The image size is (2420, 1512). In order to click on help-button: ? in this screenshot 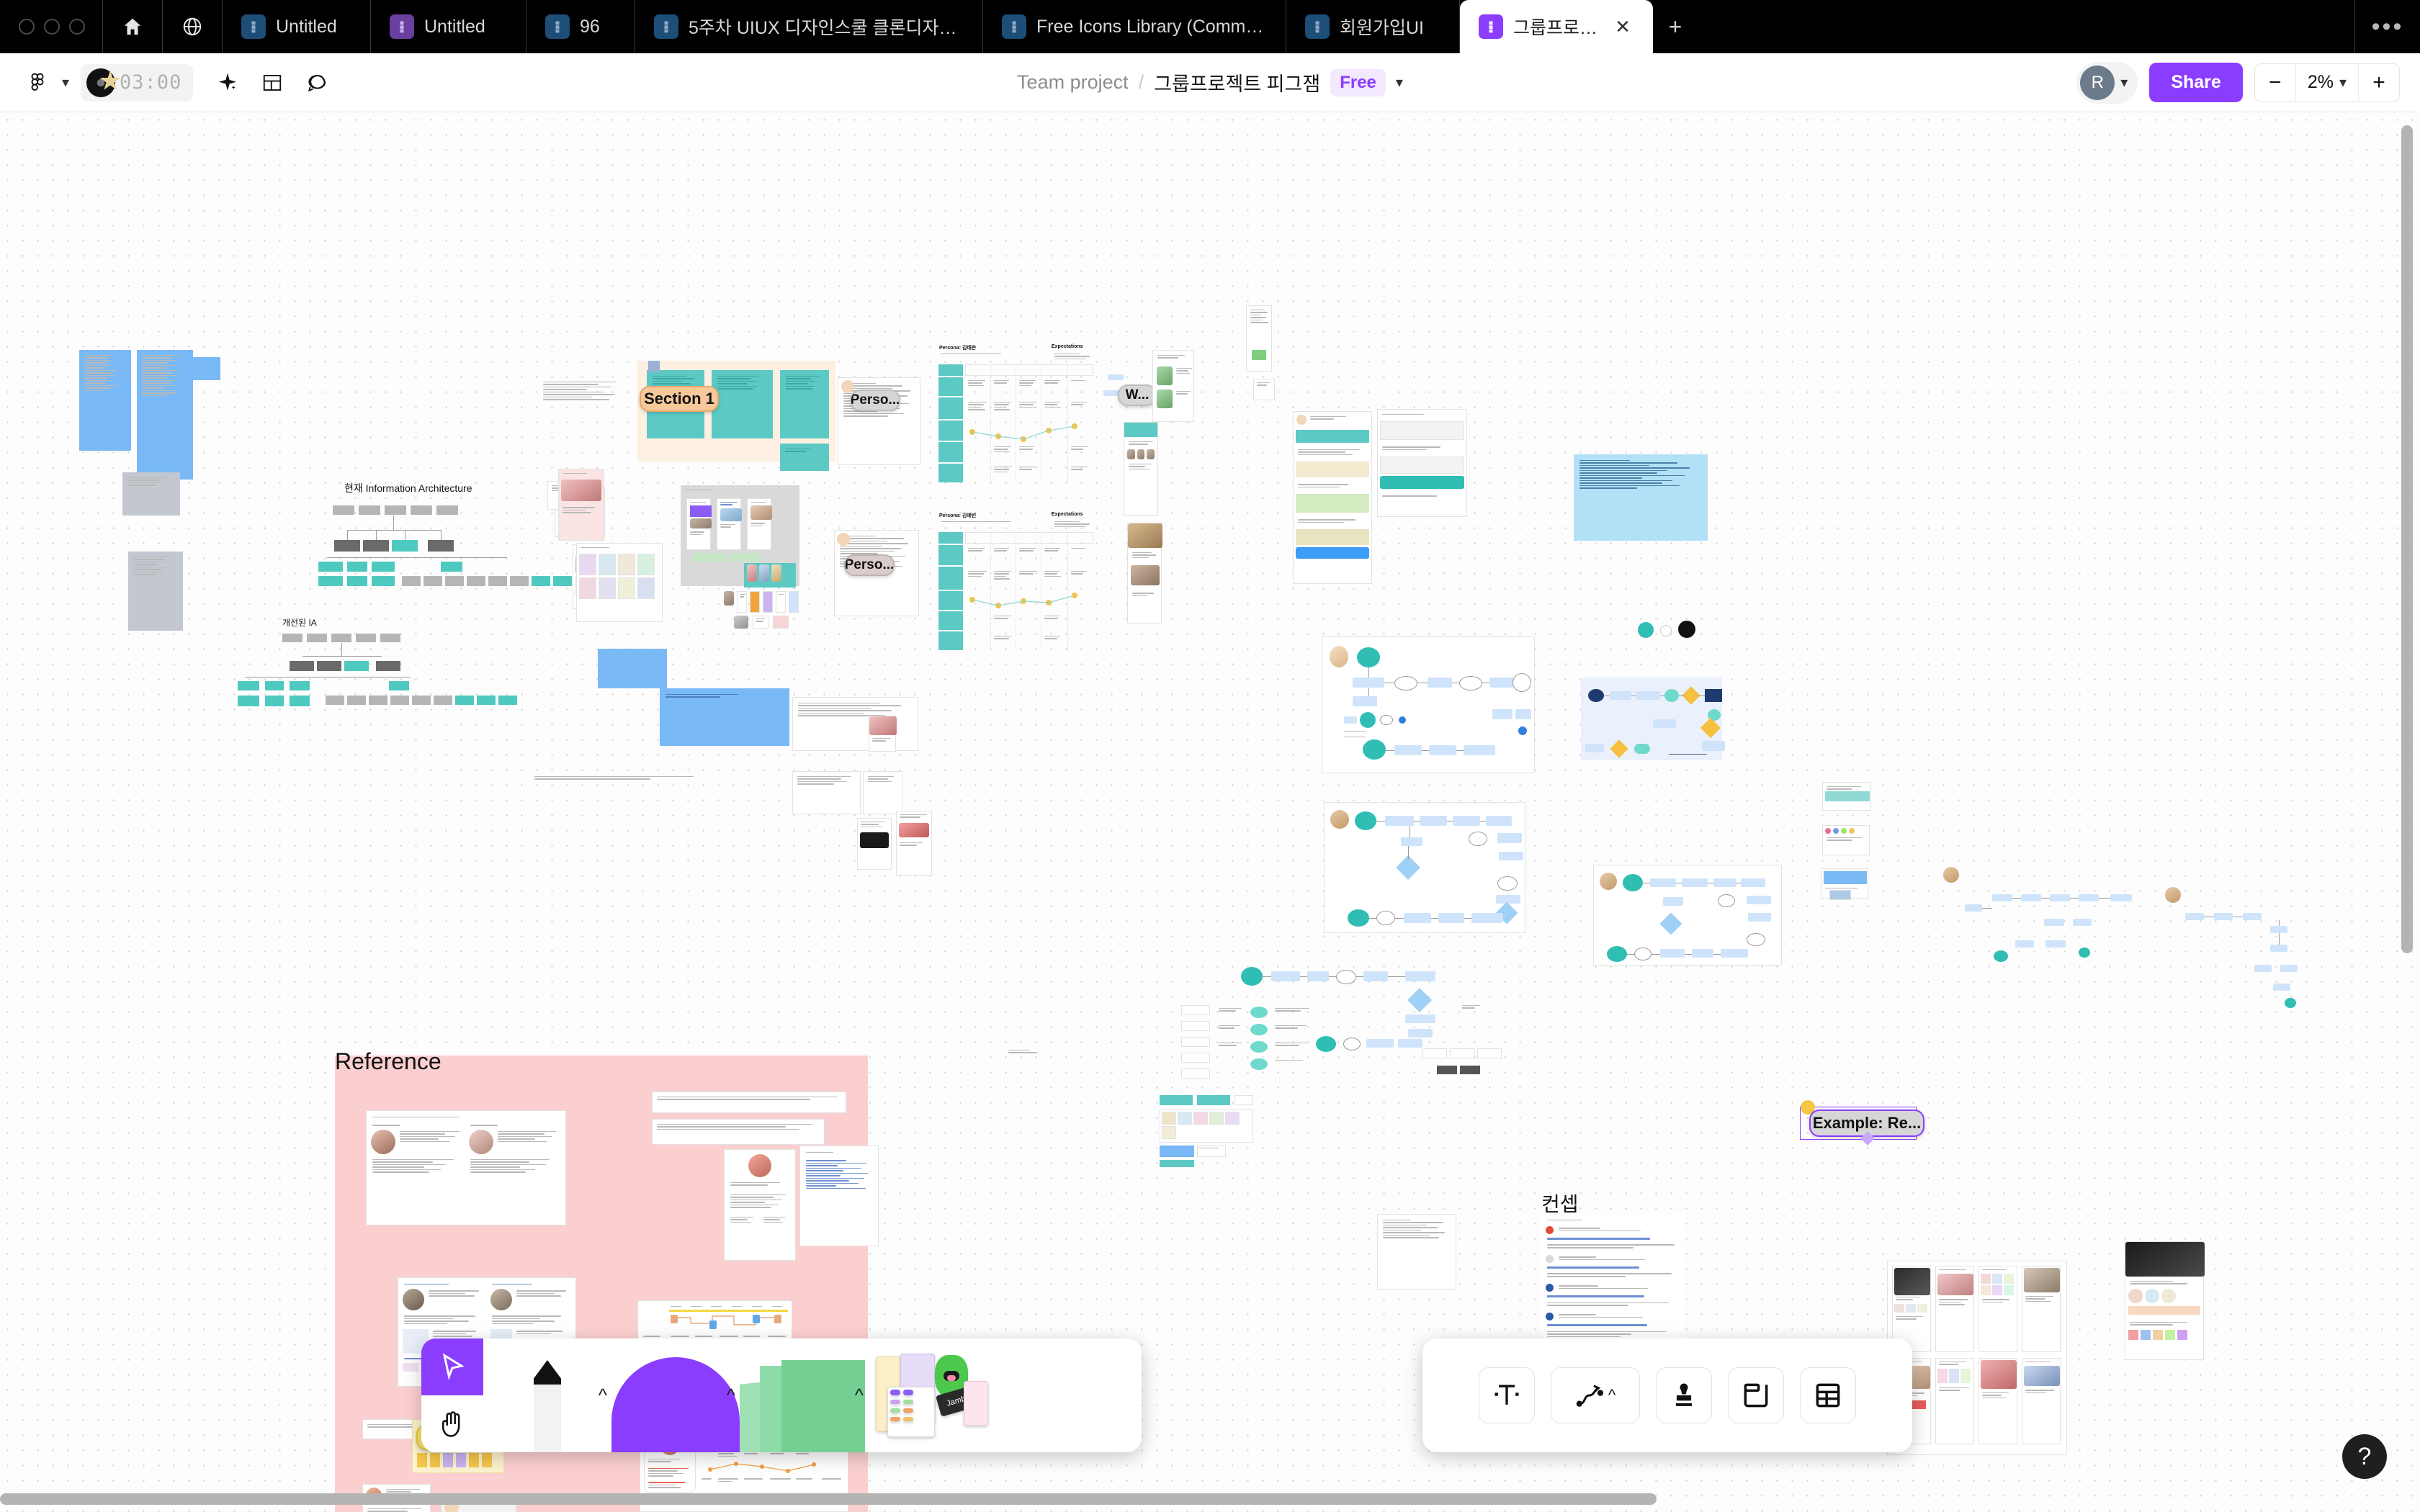, I will do `click(2364, 1456)`.